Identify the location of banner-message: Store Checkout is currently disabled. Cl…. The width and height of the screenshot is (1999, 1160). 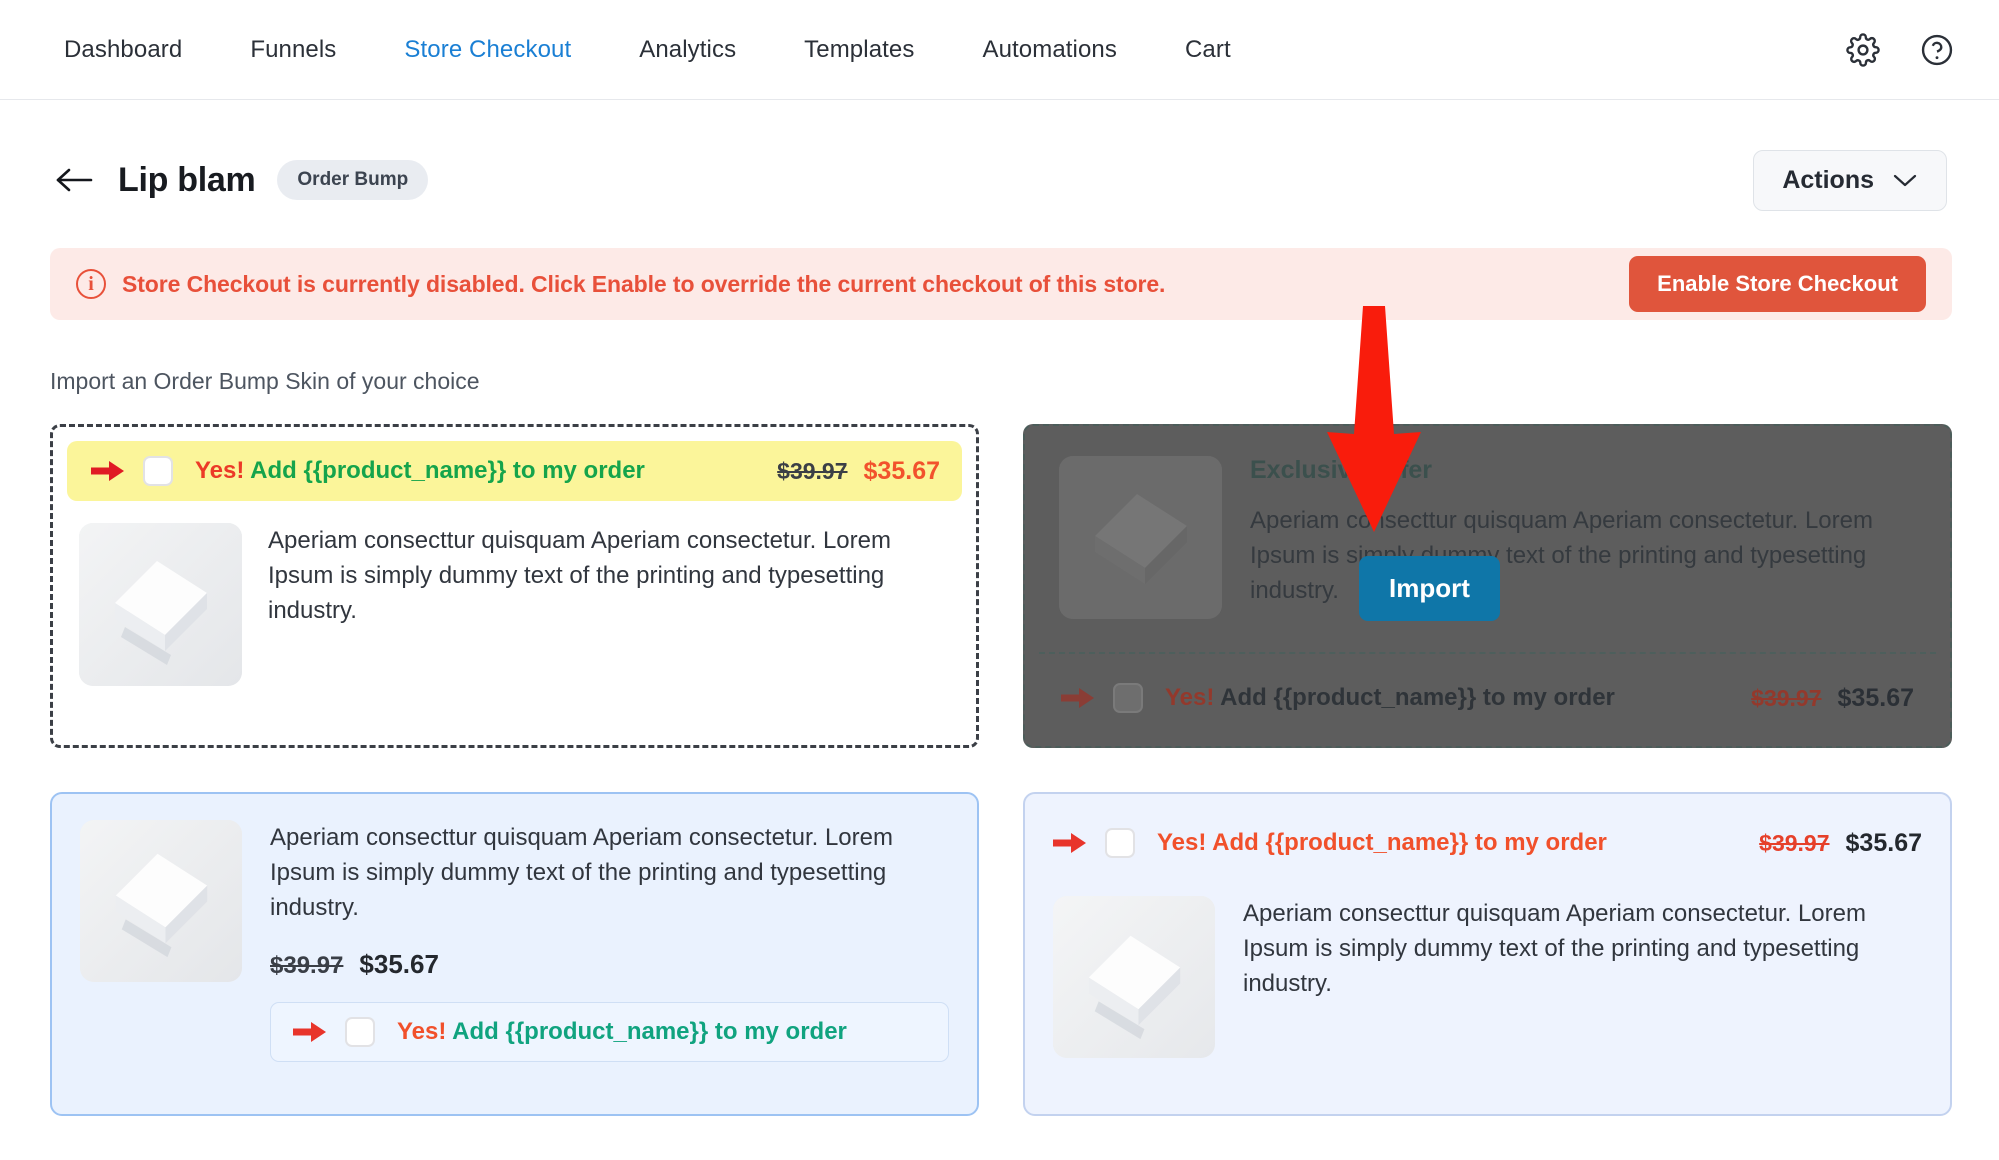
(644, 283).